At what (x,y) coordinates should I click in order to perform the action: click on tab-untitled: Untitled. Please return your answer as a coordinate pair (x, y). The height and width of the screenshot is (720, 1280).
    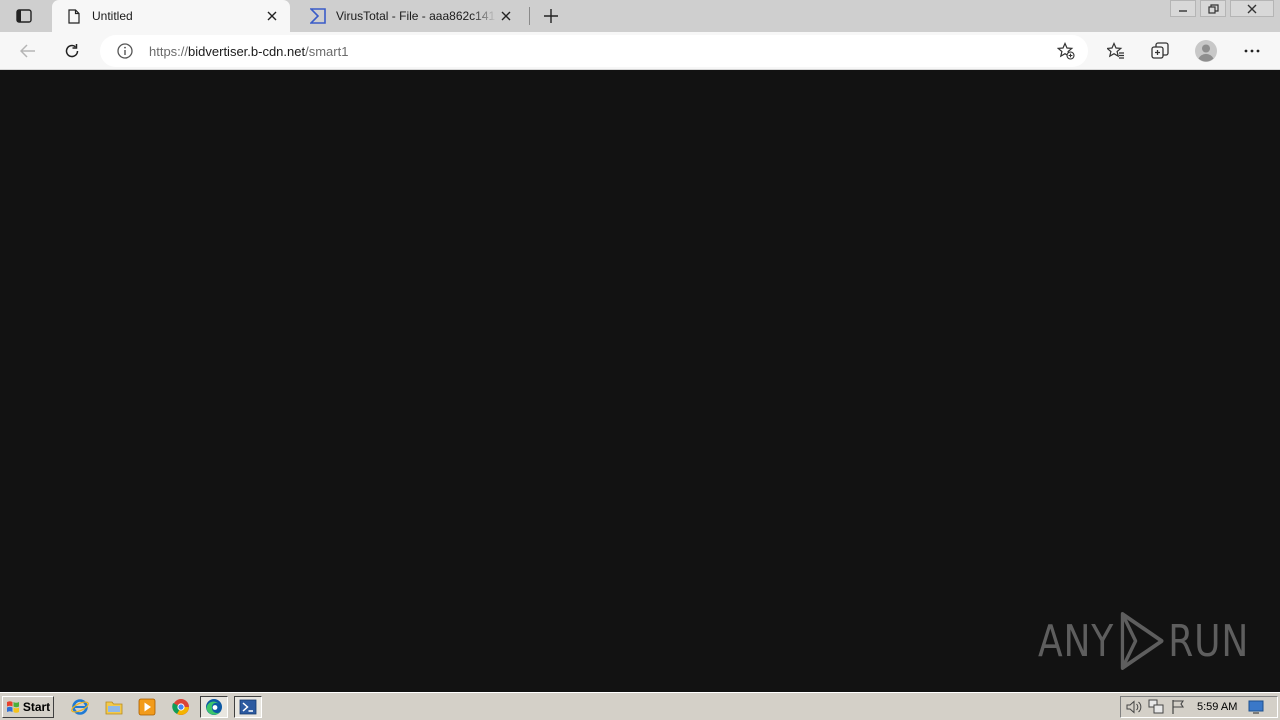
    Looking at the image, I should click on (171, 16).